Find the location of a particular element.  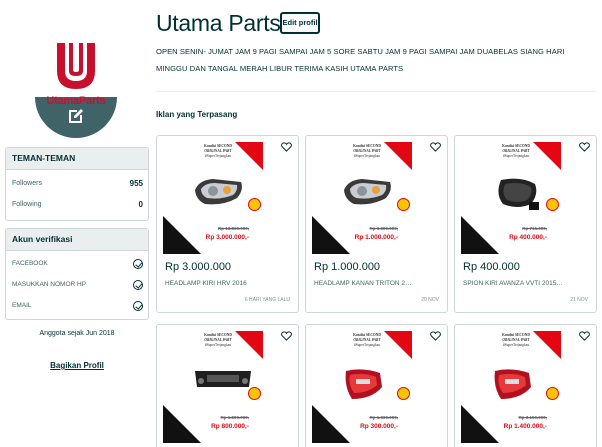

avatar: UtamaParts is located at coordinates (76, 89).